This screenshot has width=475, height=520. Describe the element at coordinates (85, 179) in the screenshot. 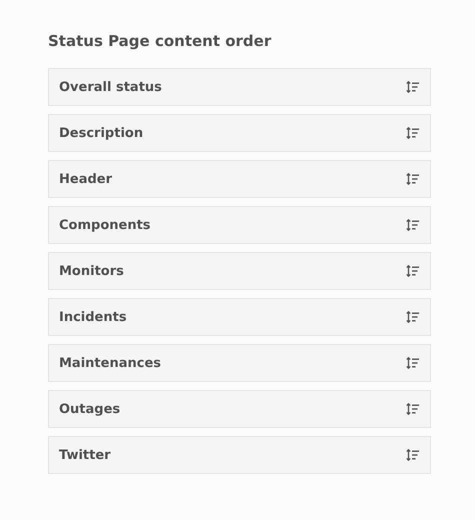

I see `item-label: Header` at that location.